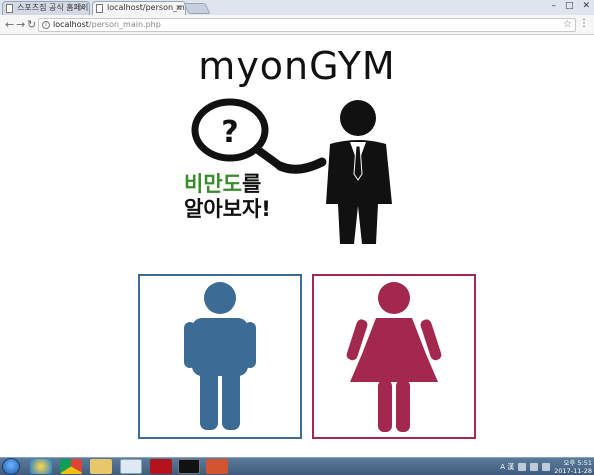 This screenshot has width=594, height=475. I want to click on clock: 오후 5:51 2017-11-28, so click(573, 467).